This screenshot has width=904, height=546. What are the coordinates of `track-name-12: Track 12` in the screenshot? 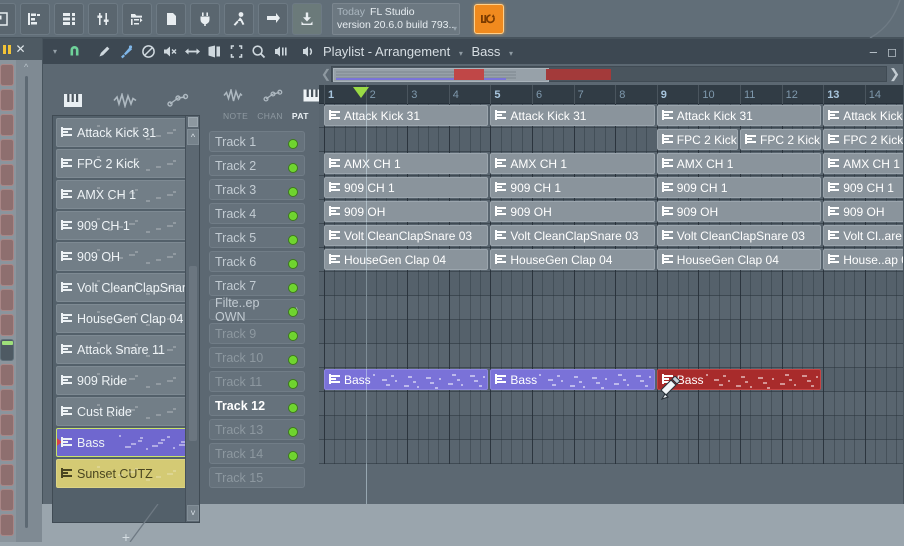 It's located at (257, 405).